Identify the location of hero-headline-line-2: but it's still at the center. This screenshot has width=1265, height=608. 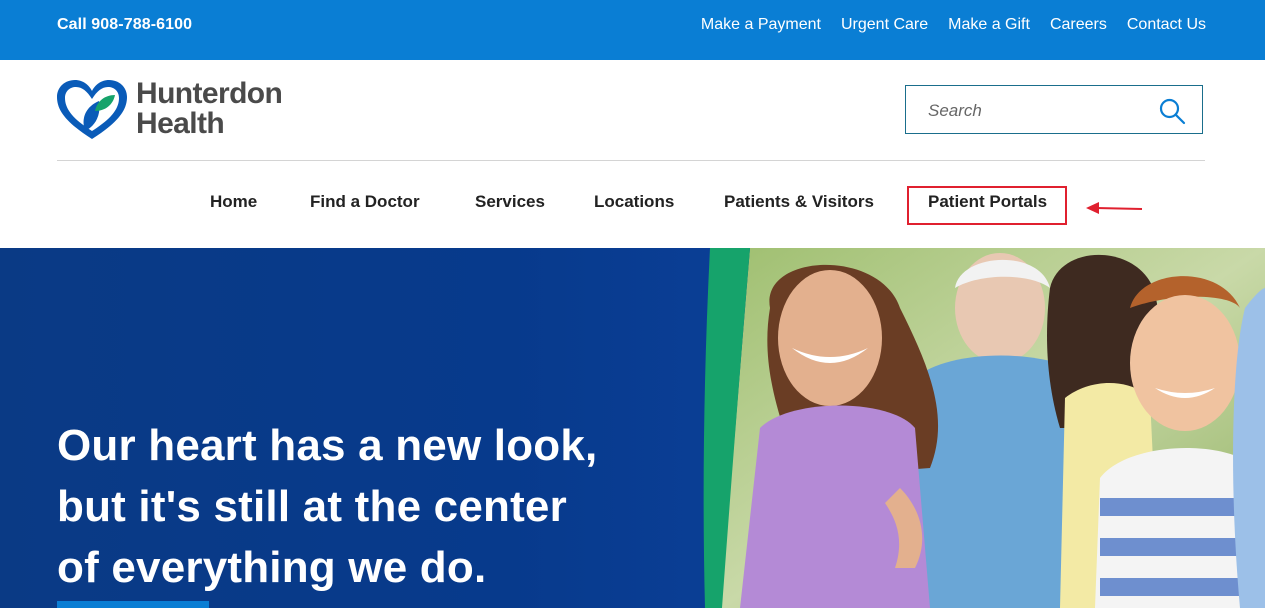
(312, 507).